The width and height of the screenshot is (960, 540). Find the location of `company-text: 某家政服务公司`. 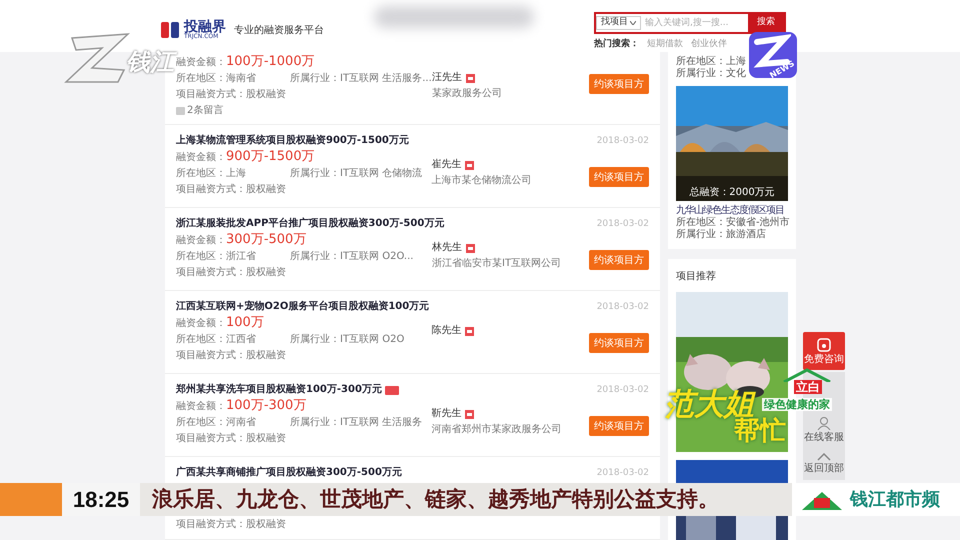

company-text: 某家政服务公司 is located at coordinates (467, 93).